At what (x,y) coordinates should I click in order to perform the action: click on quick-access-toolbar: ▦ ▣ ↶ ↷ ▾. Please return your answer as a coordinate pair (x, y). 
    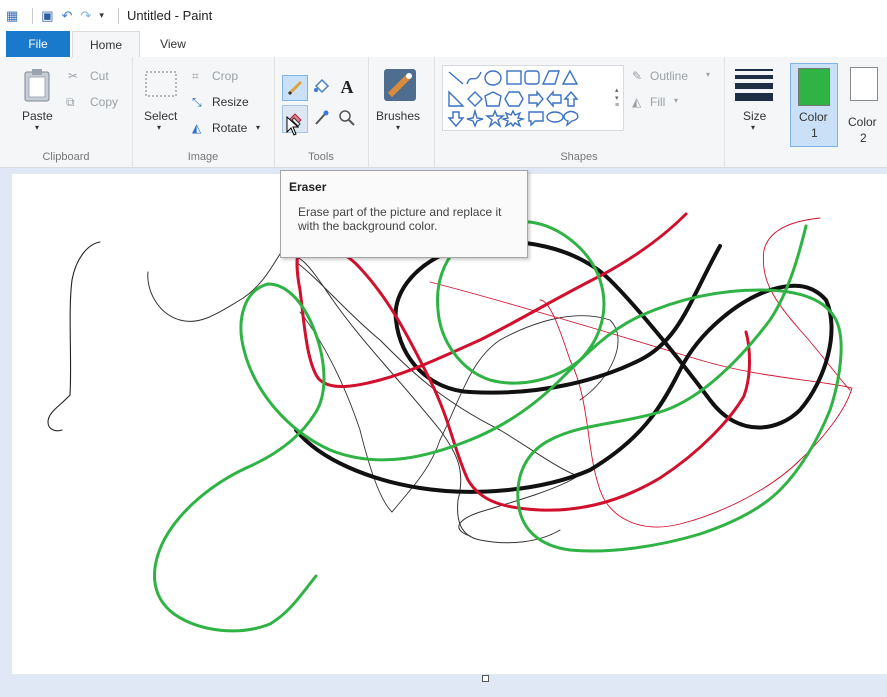
    Looking at the image, I should click on (66, 15).